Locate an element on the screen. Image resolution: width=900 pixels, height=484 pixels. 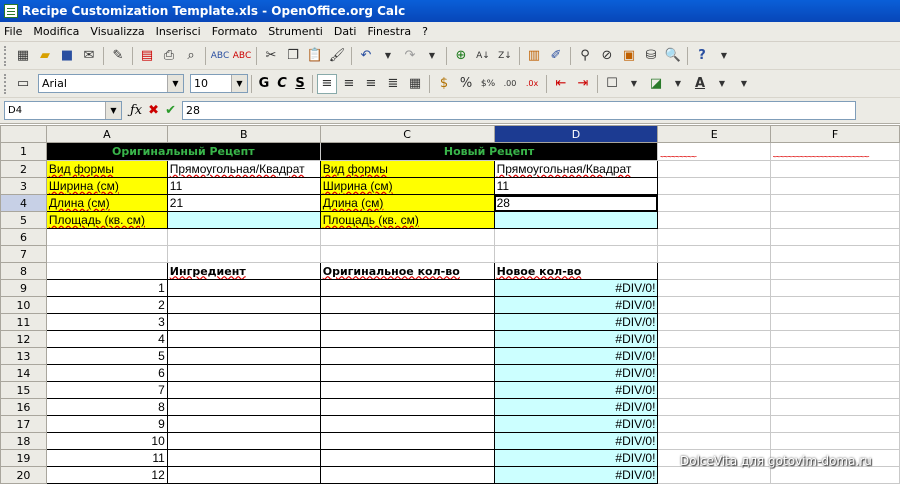
row-header: 18 is located at coordinates (23, 441).